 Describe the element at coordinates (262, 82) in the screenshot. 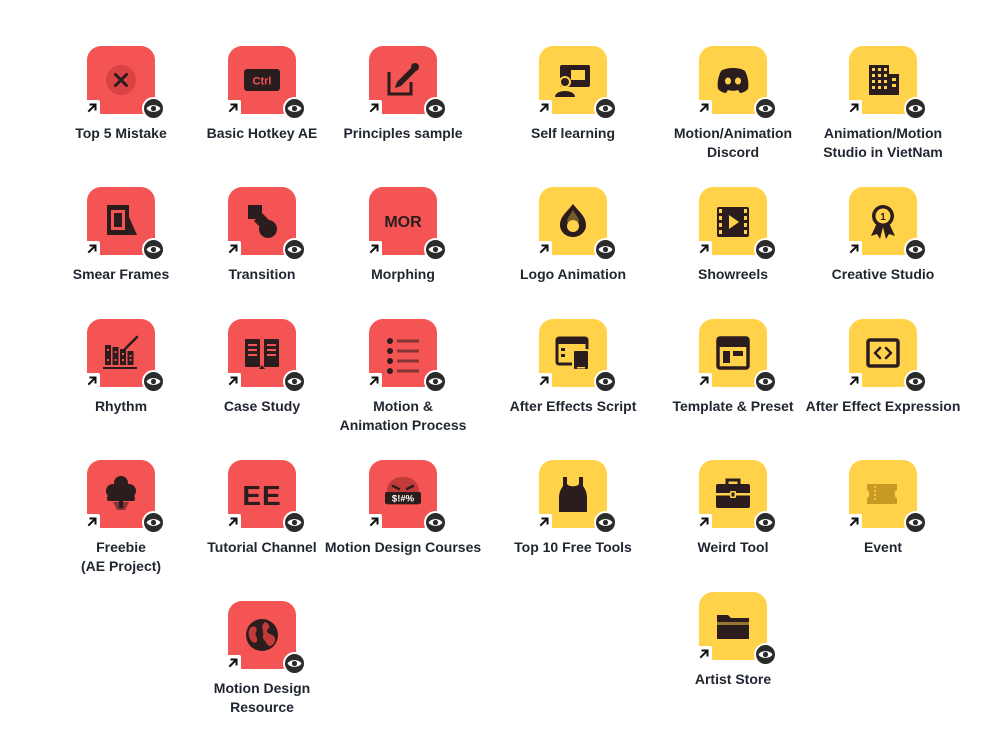

I see `svg-text: Ctrl` at that location.